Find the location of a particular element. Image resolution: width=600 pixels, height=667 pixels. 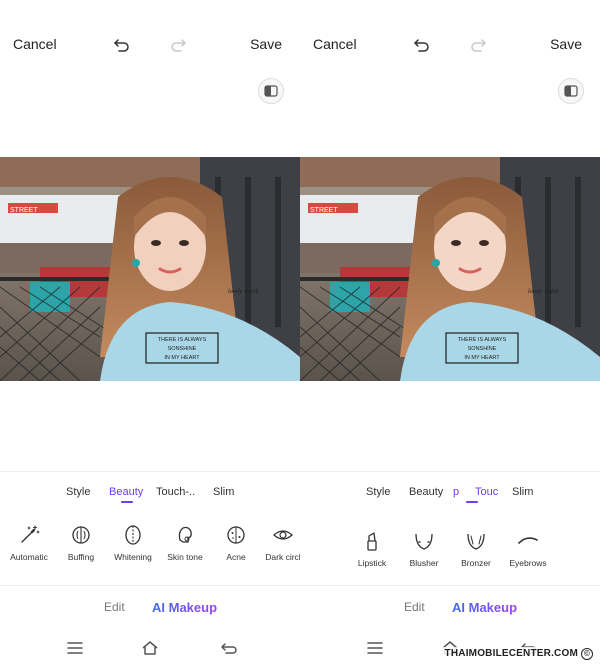

tool-label: Acne is located at coordinates (236, 557).